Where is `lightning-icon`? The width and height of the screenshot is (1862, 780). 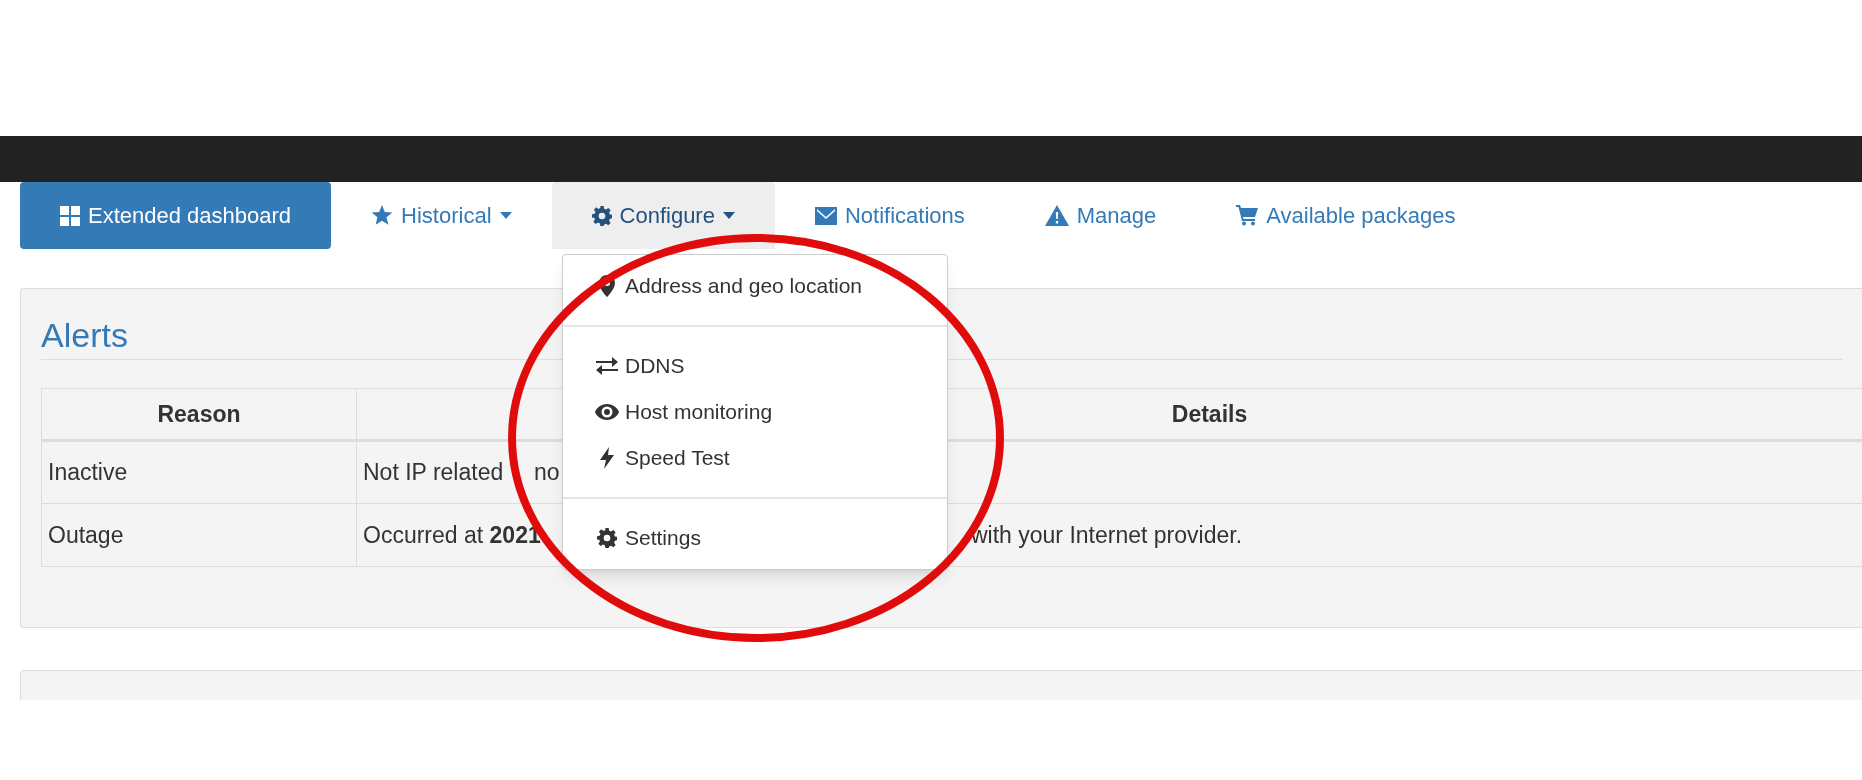 lightning-icon is located at coordinates (607, 458).